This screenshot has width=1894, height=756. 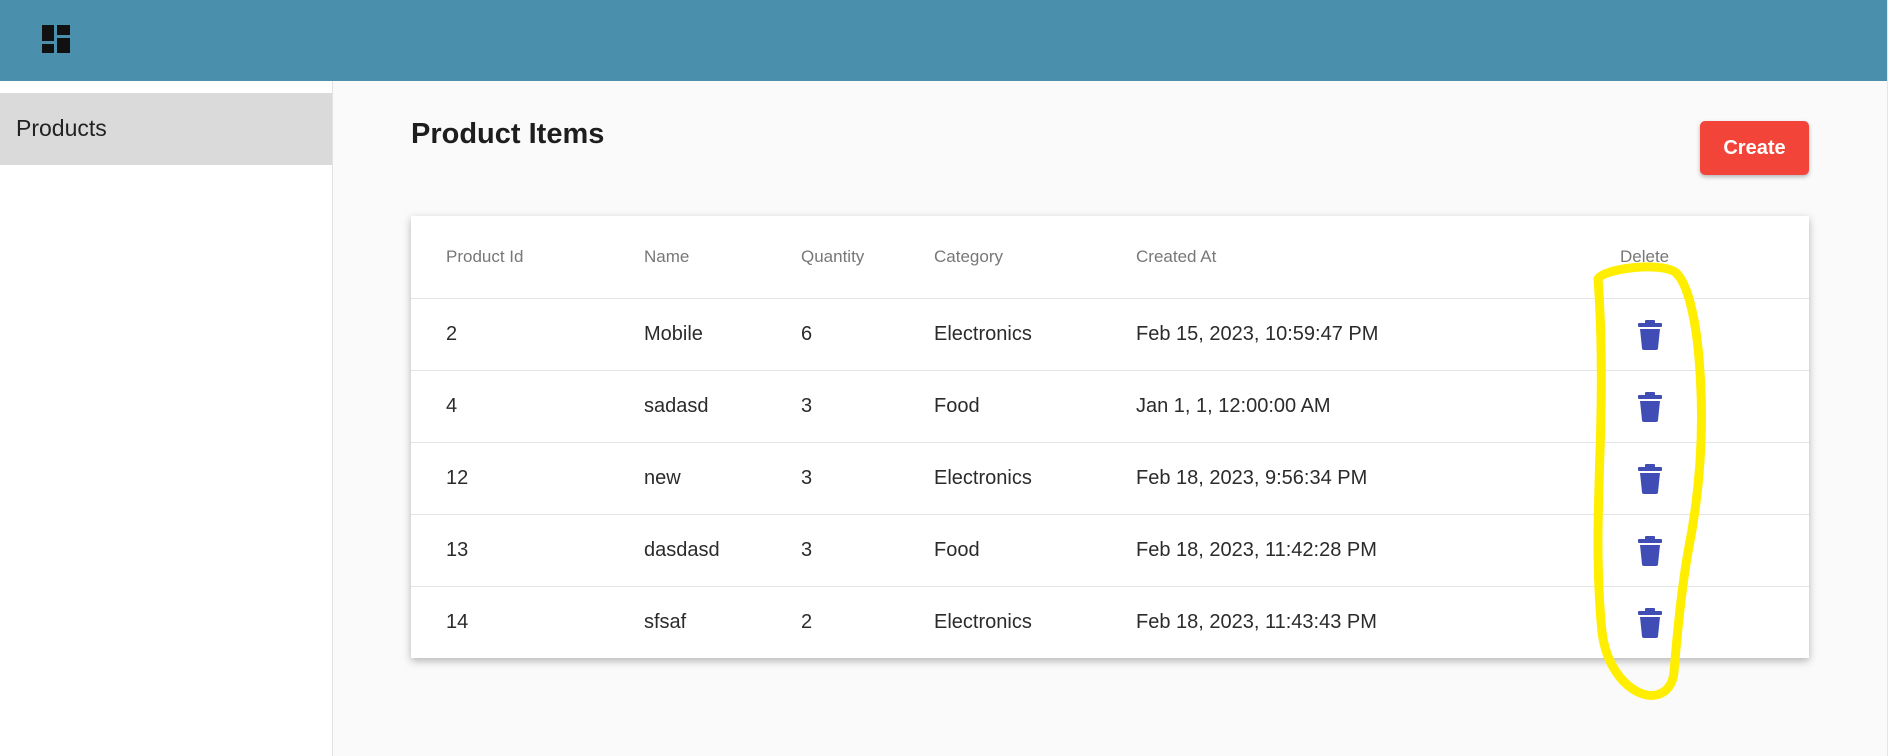 I want to click on app-header, so click(x=944, y=40).